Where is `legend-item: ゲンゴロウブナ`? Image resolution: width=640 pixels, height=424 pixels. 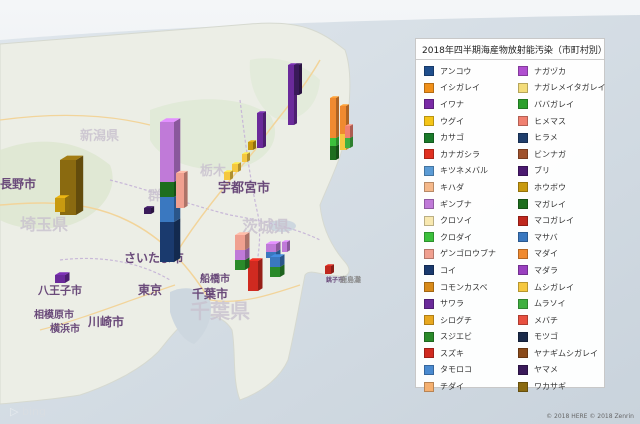 legend-item: ゲンゴロウブナ is located at coordinates (467, 254).